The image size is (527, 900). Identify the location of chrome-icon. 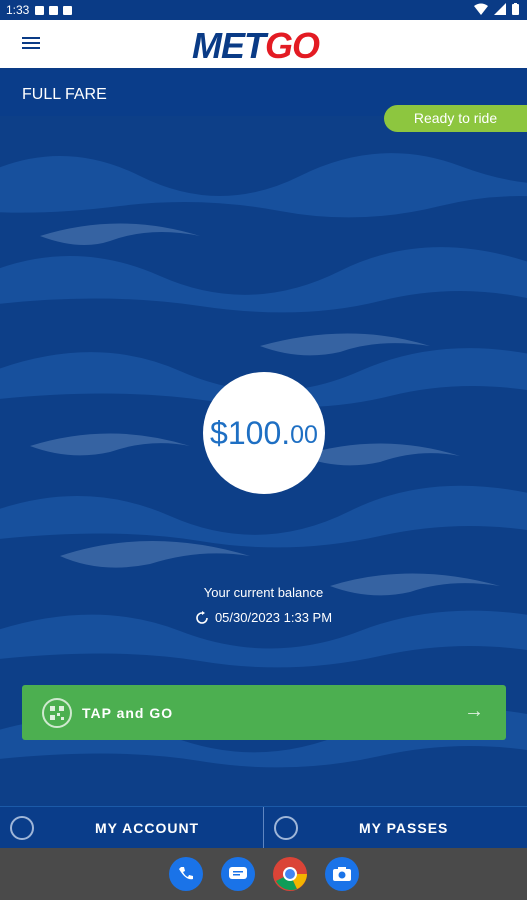
(289, 874).